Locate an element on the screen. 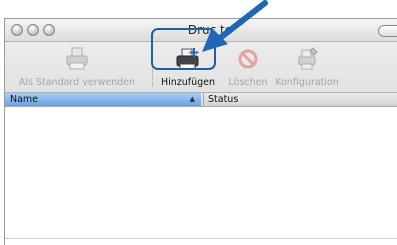  add-printer-label: Hinzufügen is located at coordinates (188, 82).